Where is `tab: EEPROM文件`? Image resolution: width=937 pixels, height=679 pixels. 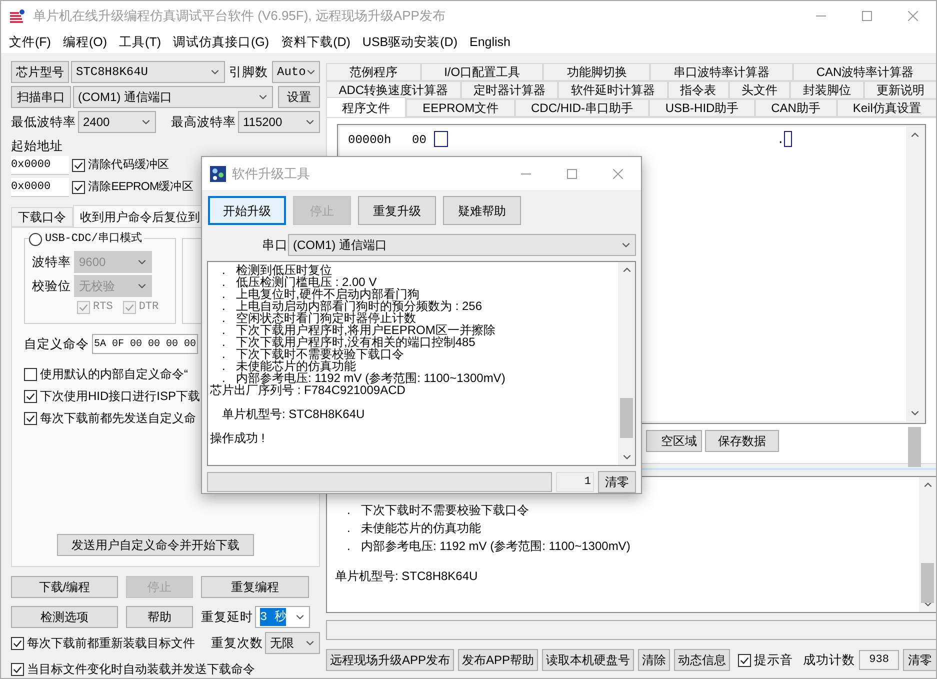
tab: EEPROM文件 is located at coordinates (460, 108).